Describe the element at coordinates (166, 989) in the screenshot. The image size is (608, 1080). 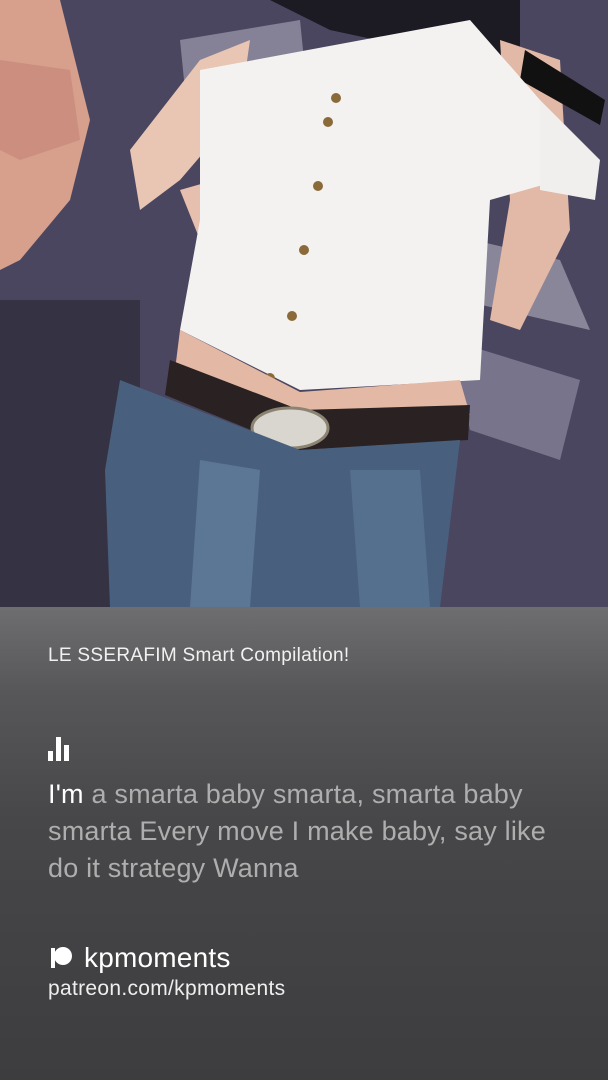
I see `creator-url: patreon.com/kpmoments` at that location.